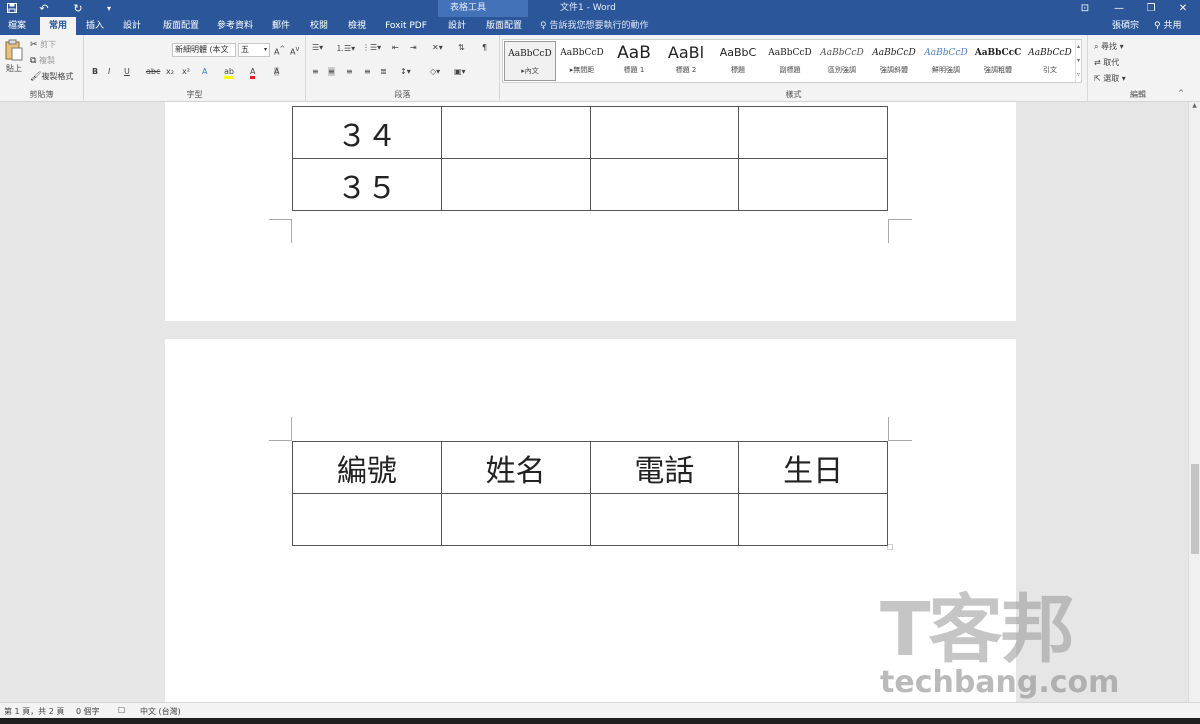 The height and width of the screenshot is (724, 1200). Describe the element at coordinates (460, 71) in the screenshot. I see `borders-icon: ▣▾` at that location.